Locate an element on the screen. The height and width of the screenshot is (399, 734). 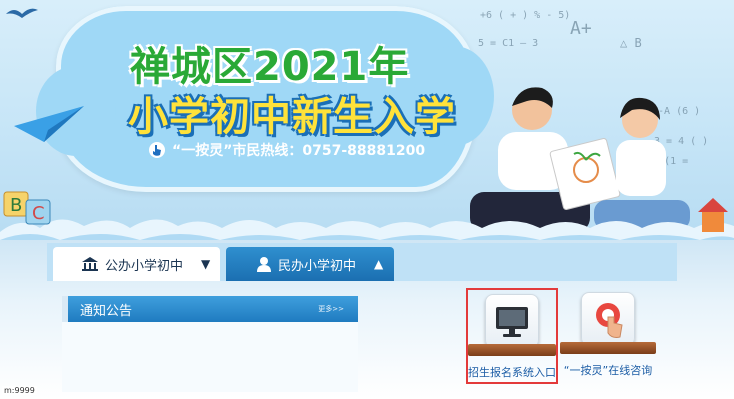
consult-icon-tile is located at coordinates (608, 319).